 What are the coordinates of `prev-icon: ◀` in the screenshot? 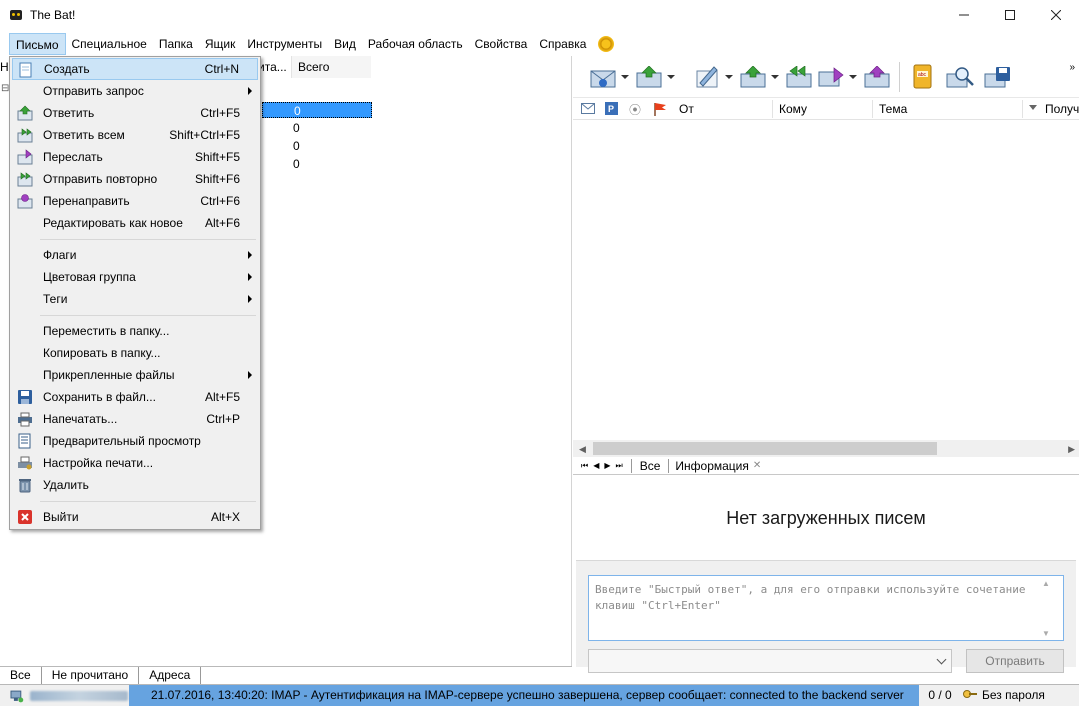 It's located at (596, 465).